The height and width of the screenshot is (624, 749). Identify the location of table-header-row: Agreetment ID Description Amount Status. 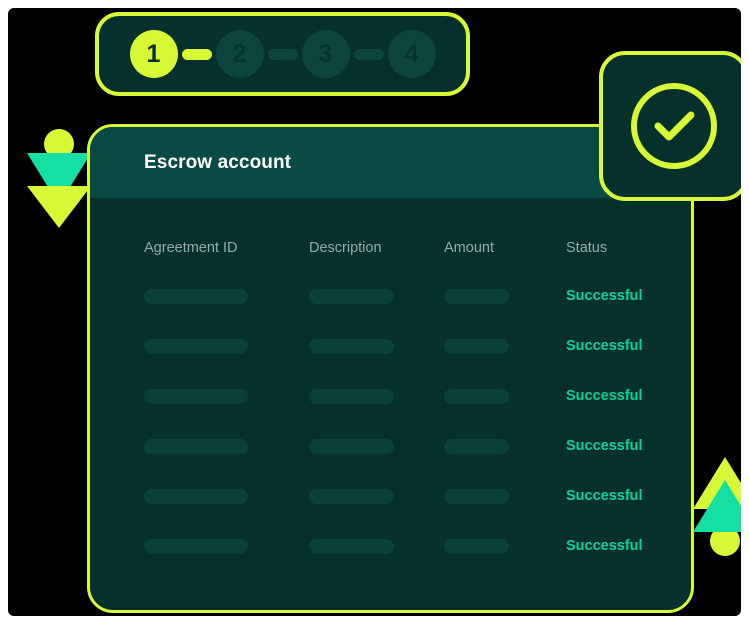
(417, 248).